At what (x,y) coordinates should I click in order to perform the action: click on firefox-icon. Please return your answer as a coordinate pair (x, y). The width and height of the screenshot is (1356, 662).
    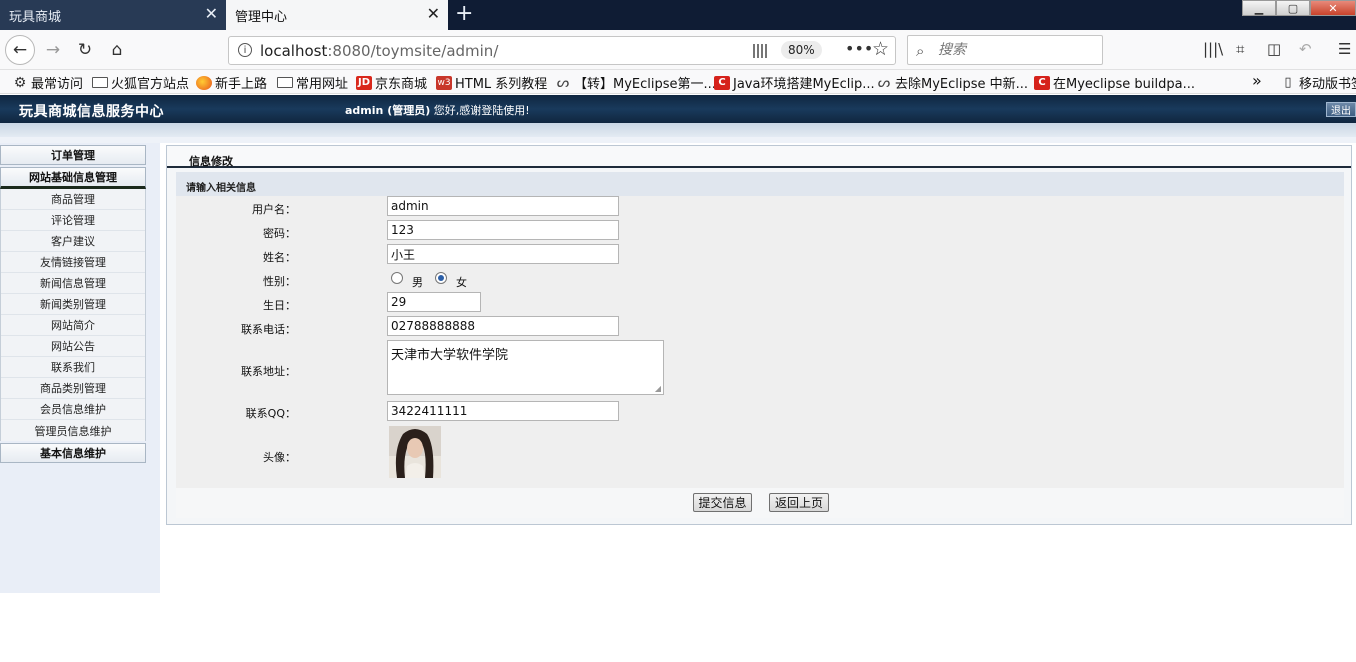
    Looking at the image, I should click on (204, 82).